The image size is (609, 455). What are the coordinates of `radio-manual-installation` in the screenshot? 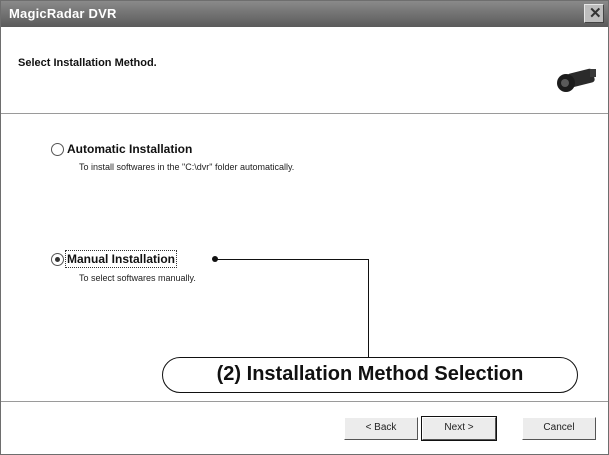 It's located at (57, 259).